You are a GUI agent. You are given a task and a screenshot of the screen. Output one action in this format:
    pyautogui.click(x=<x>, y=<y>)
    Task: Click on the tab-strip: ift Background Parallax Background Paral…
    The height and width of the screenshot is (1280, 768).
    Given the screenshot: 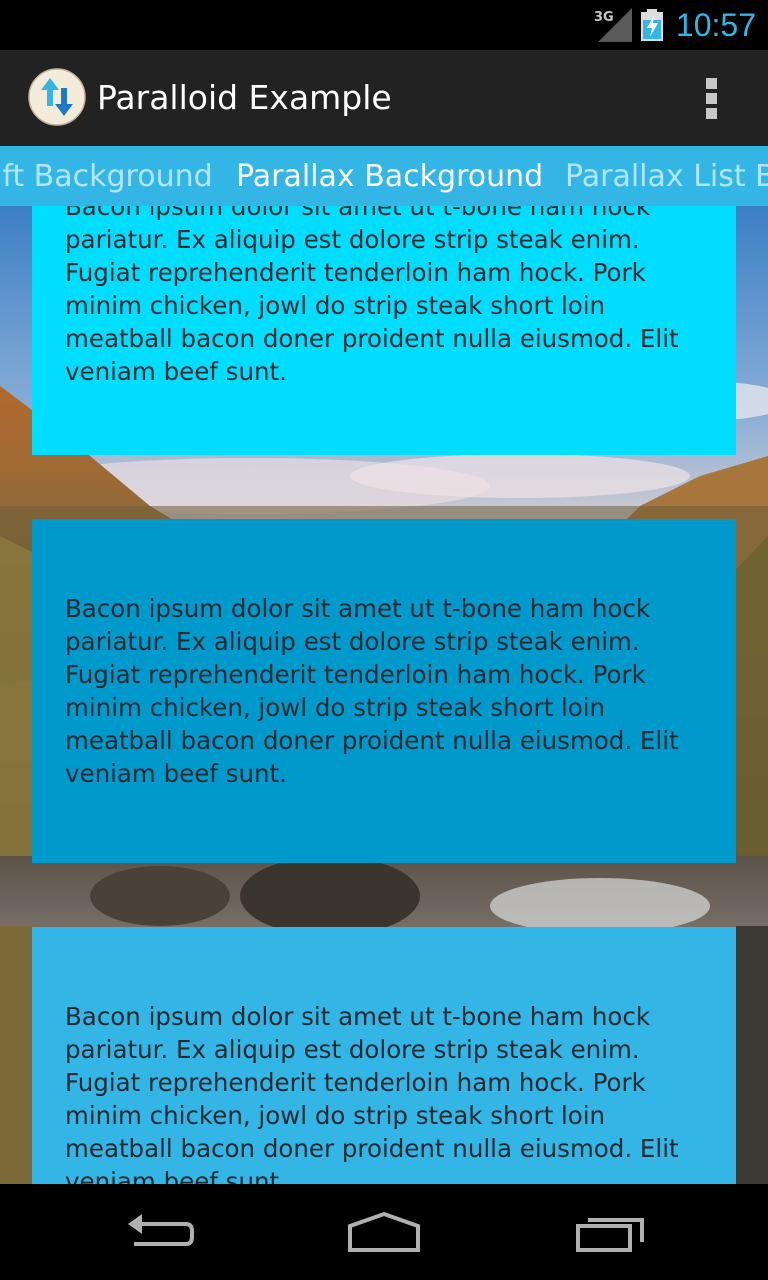 What is the action you would take?
    pyautogui.click(x=384, y=176)
    